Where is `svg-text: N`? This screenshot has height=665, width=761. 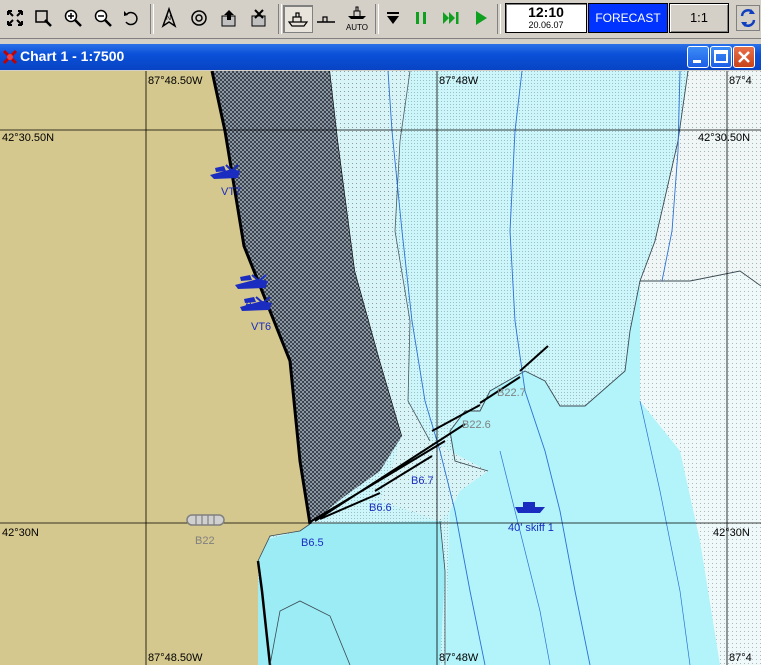
svg-text: N is located at coordinates (168, 18).